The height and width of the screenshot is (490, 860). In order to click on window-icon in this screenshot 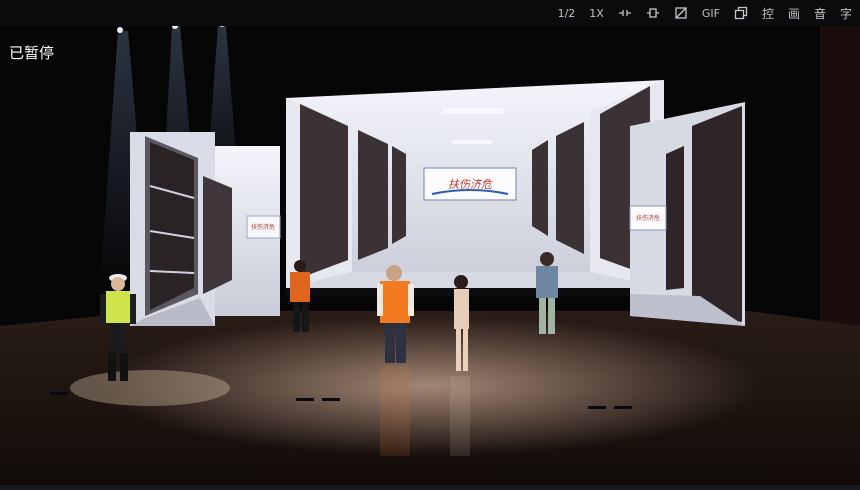, I will do `click(741, 13)`.